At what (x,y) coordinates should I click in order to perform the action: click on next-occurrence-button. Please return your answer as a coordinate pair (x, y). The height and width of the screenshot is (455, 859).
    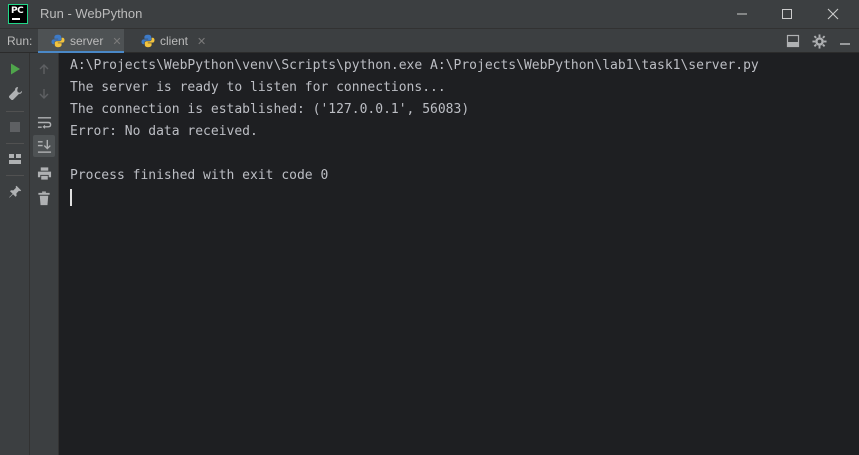
    Looking at the image, I should click on (44, 94).